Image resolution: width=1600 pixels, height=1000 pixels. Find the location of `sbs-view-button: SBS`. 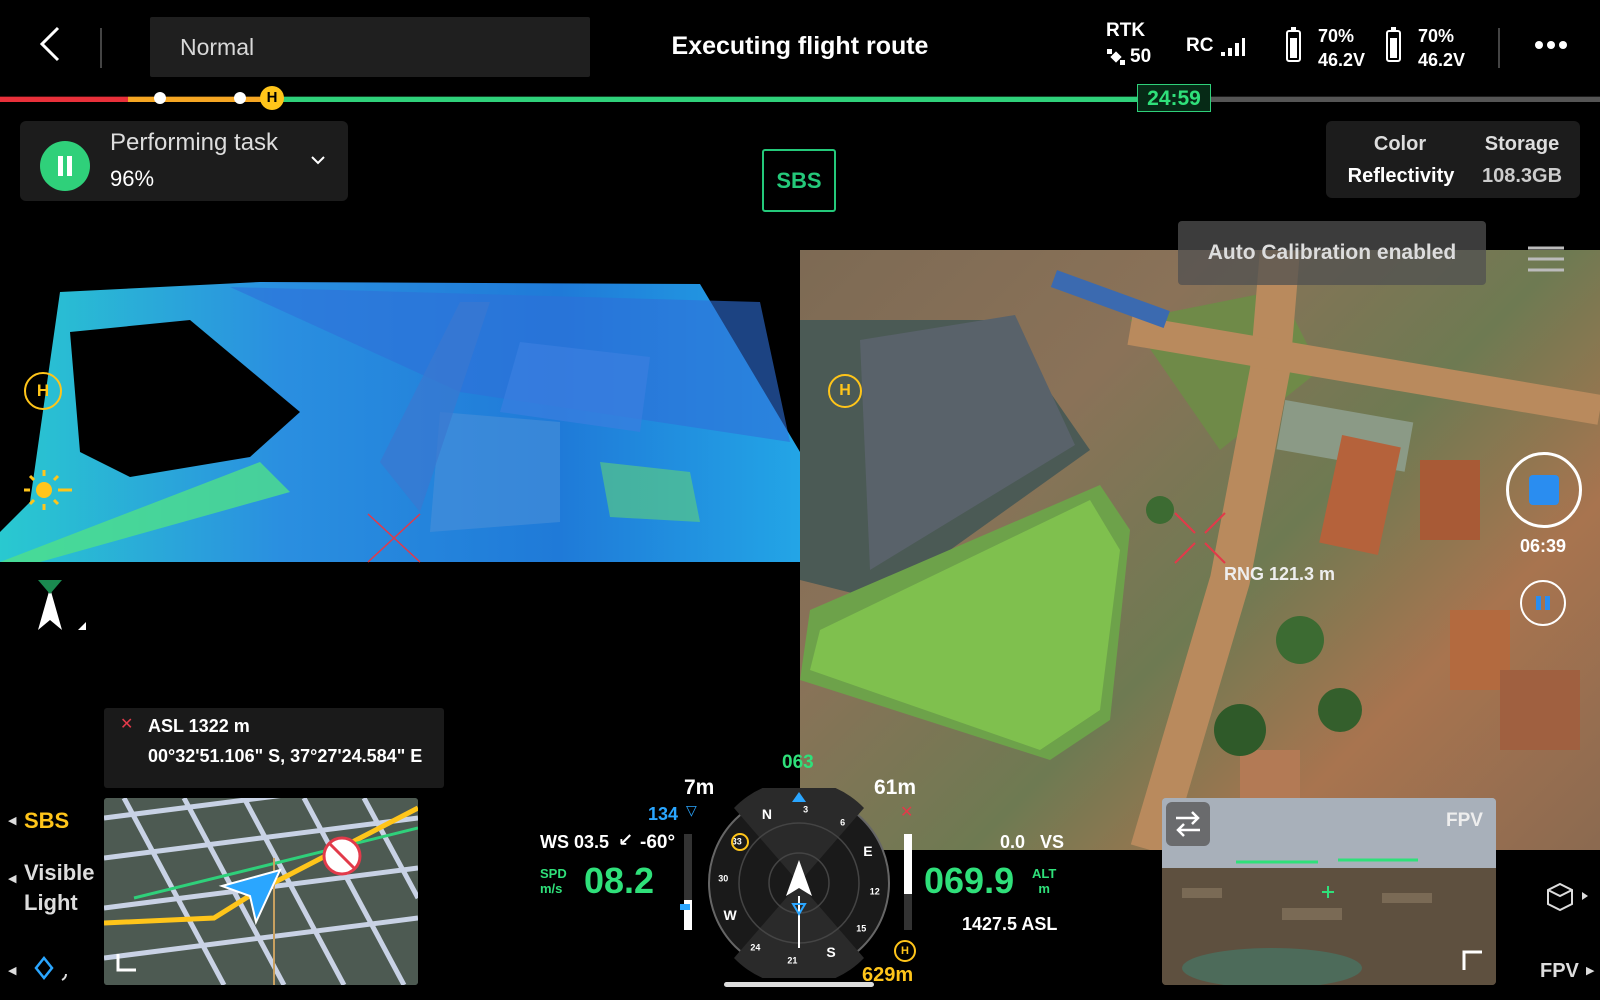

sbs-view-button: SBS is located at coordinates (799, 180).